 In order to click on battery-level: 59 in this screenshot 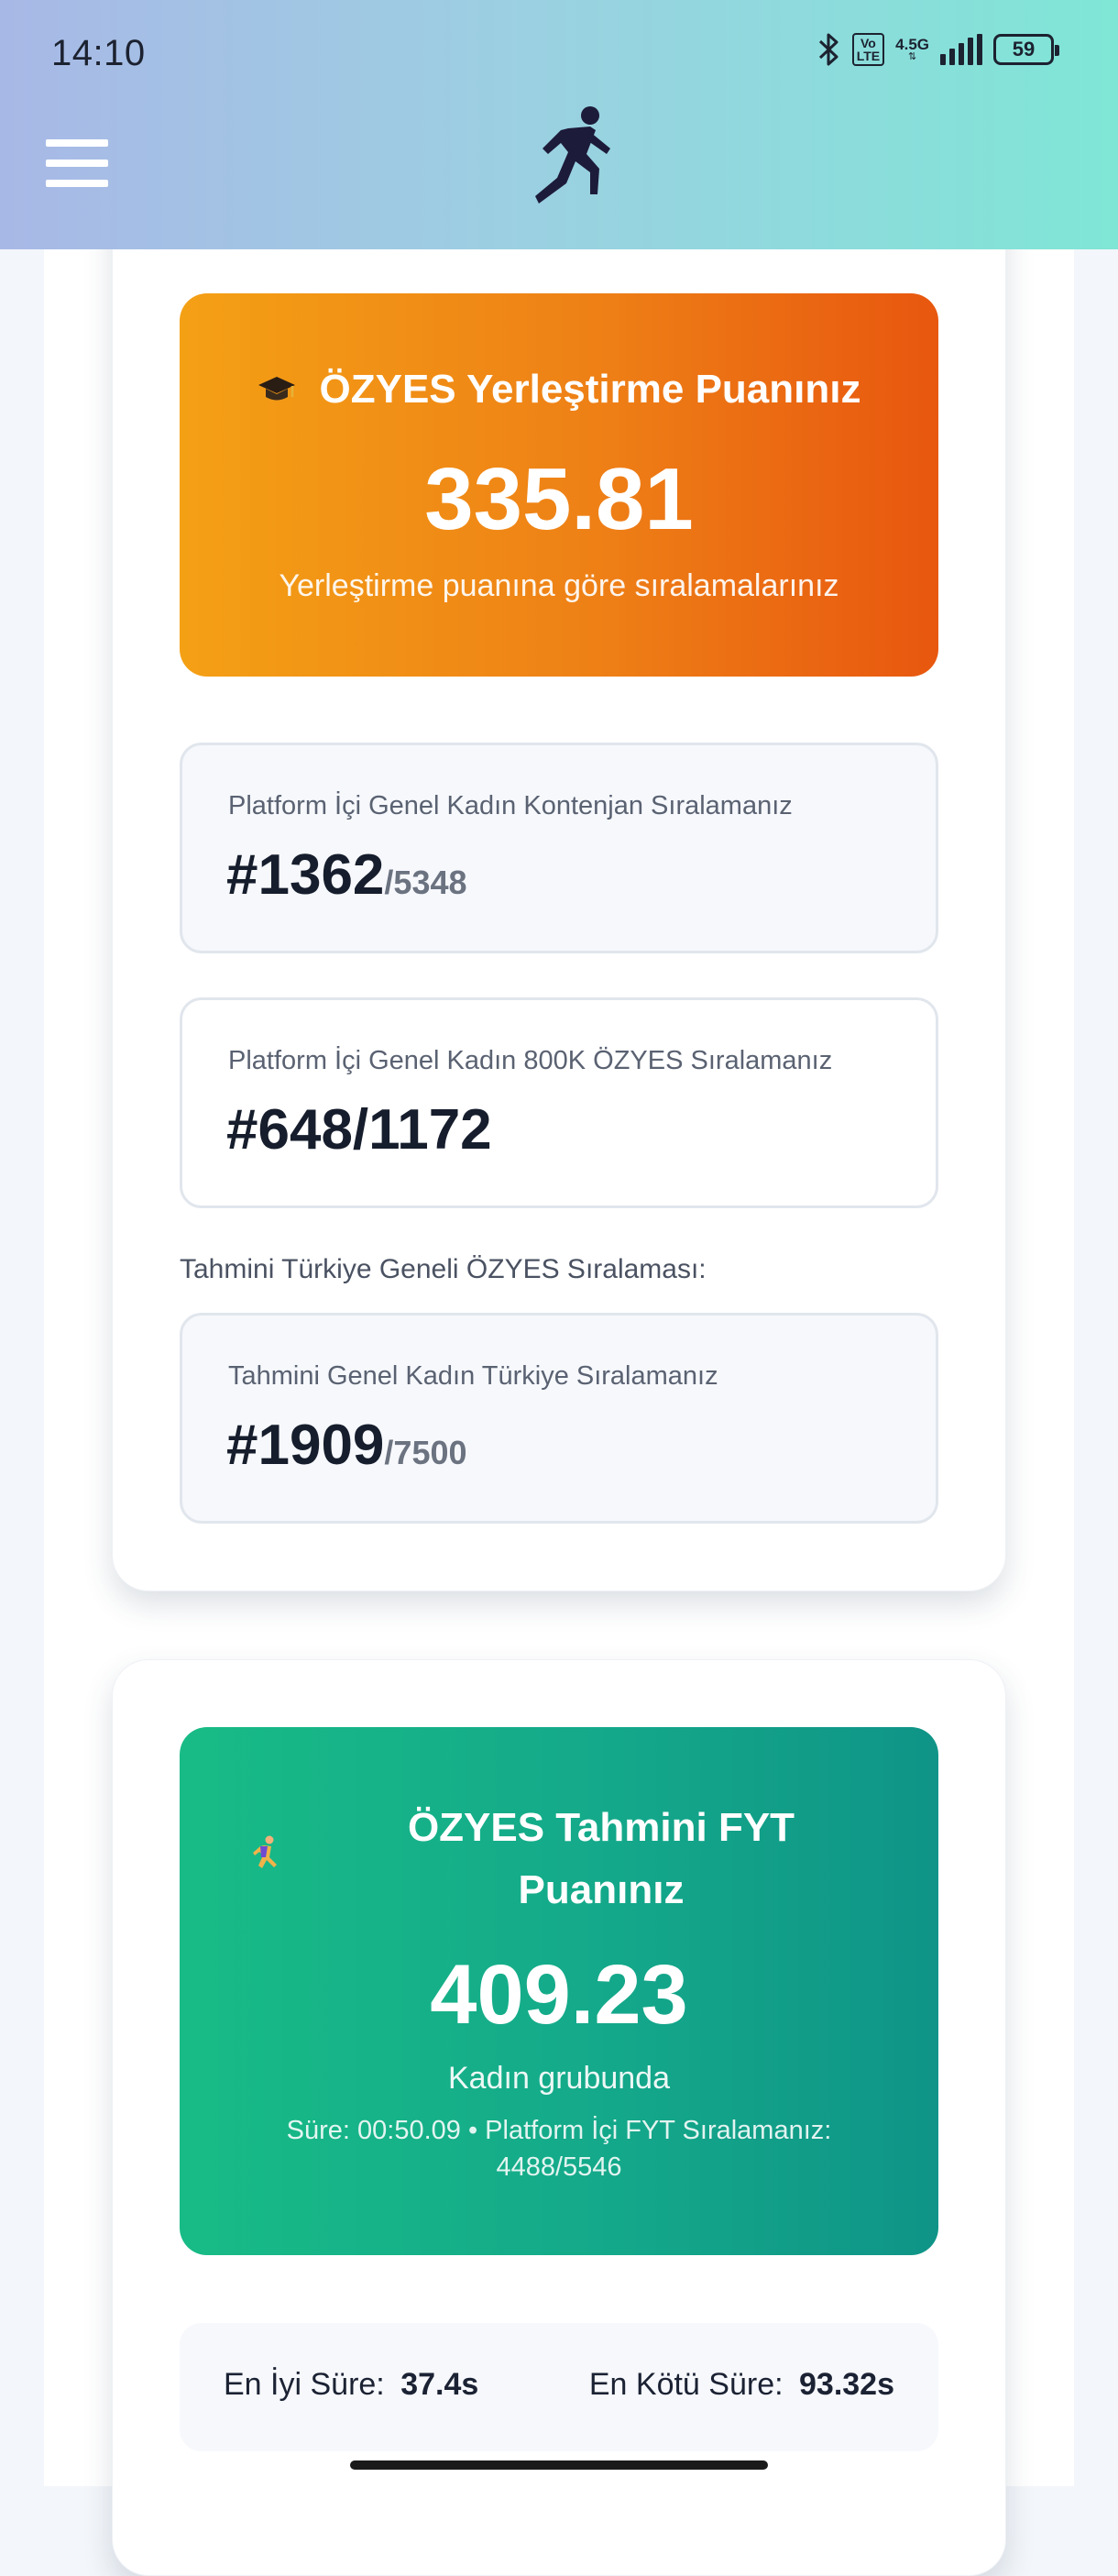, I will do `click(1024, 49)`.